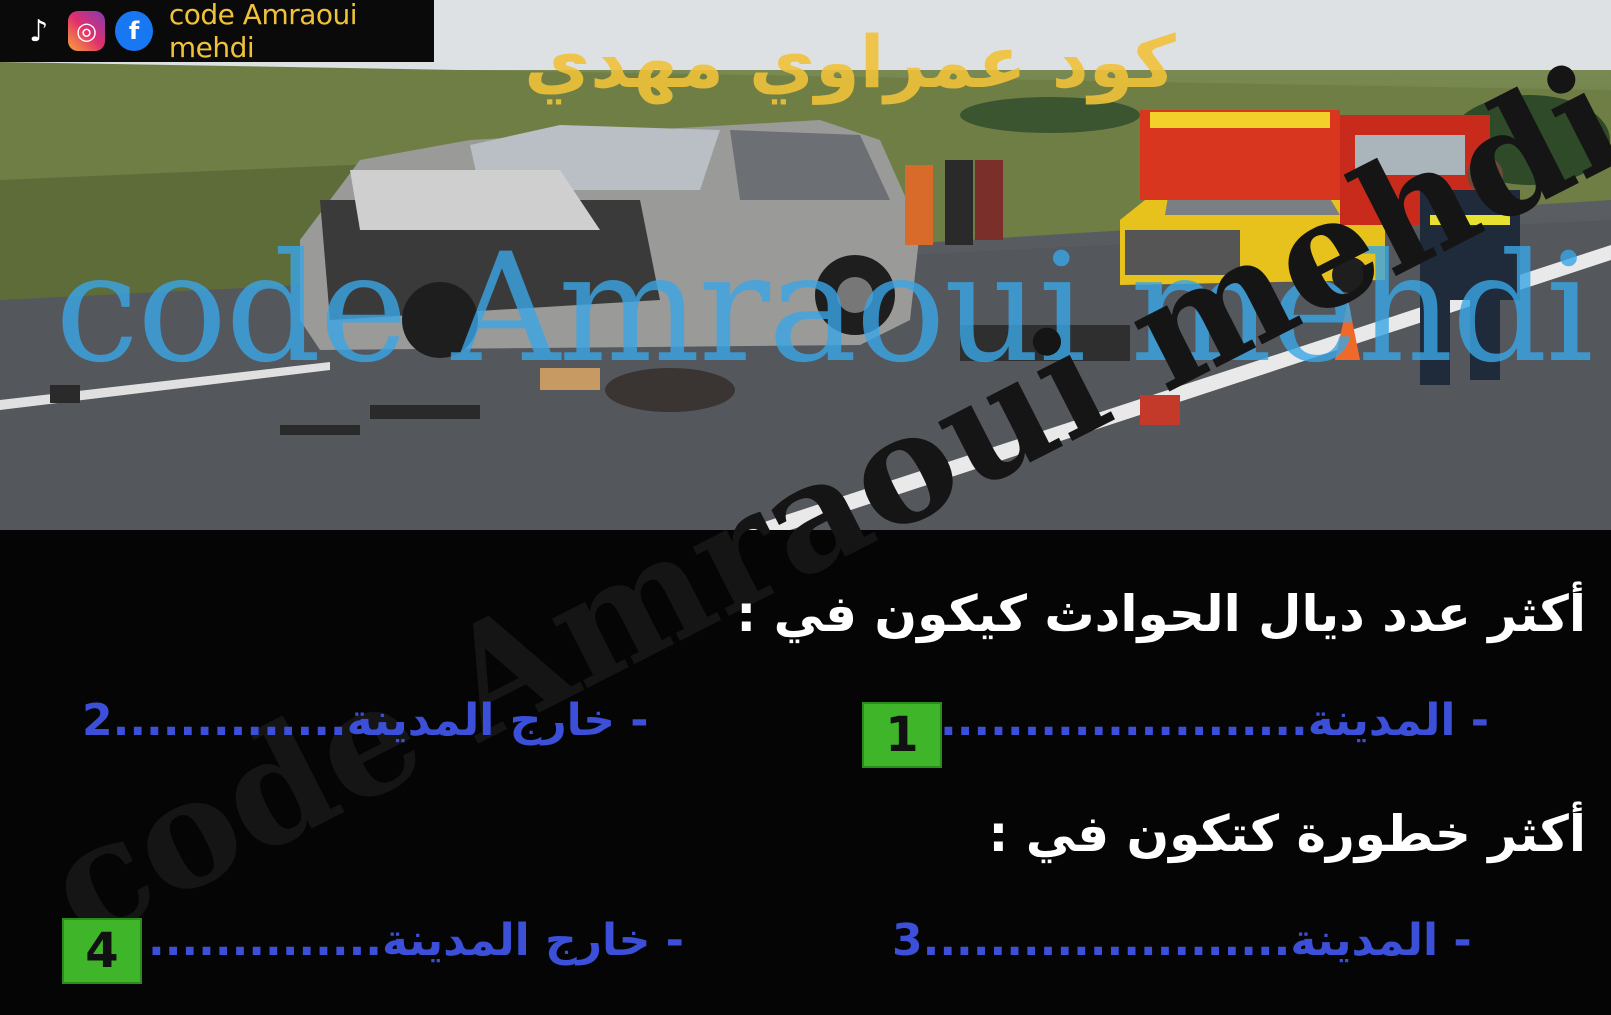 This screenshot has height=1015, width=1611. I want to click on q1-option-outside-city: 2..............- خارج المدينة, so click(365, 720).